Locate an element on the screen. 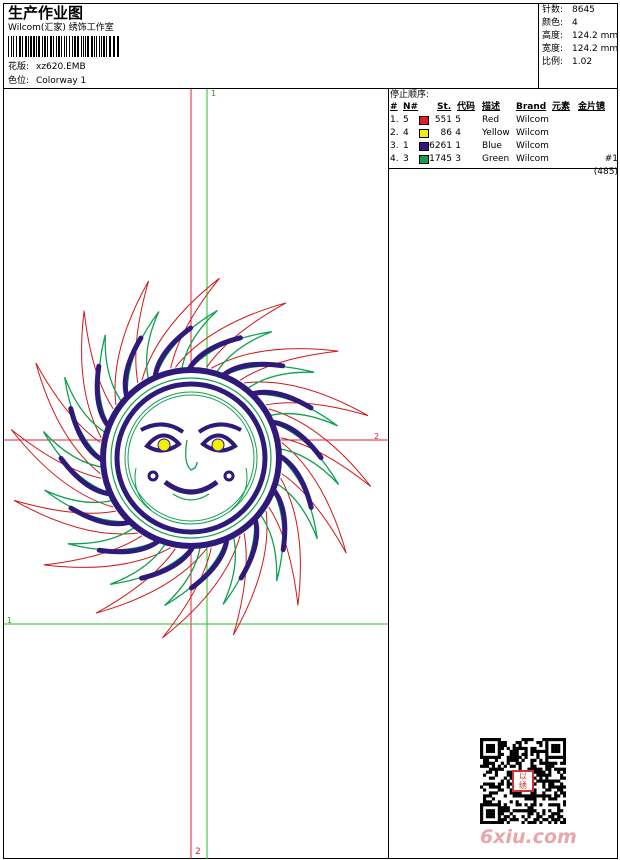  seal-stamp: 以绣 is located at coordinates (523, 781).